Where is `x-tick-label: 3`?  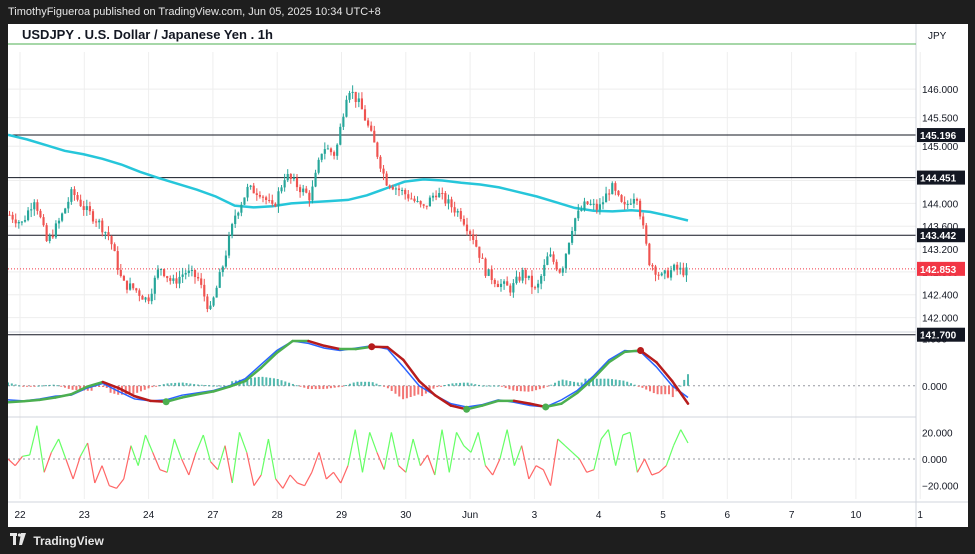
x-tick-label: 3 is located at coordinates (535, 515).